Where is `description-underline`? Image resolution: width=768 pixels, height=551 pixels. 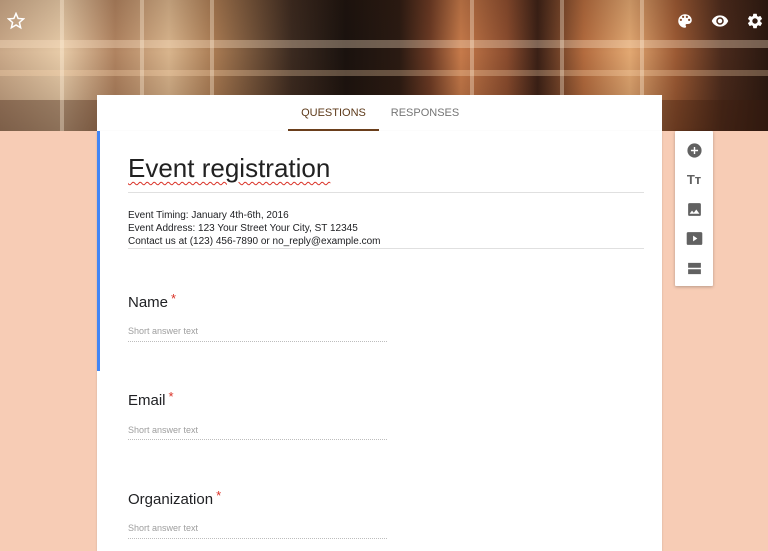
description-underline is located at coordinates (386, 248).